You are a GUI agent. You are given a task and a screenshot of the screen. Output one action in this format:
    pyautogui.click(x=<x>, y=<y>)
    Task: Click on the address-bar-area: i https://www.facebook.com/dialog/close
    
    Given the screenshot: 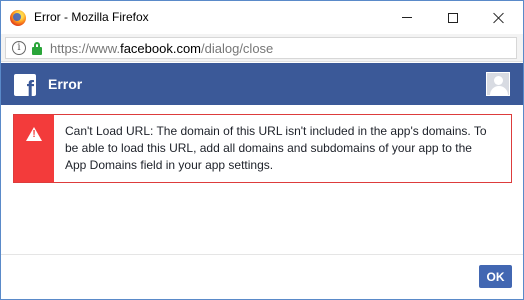 What is the action you would take?
    pyautogui.click(x=262, y=48)
    